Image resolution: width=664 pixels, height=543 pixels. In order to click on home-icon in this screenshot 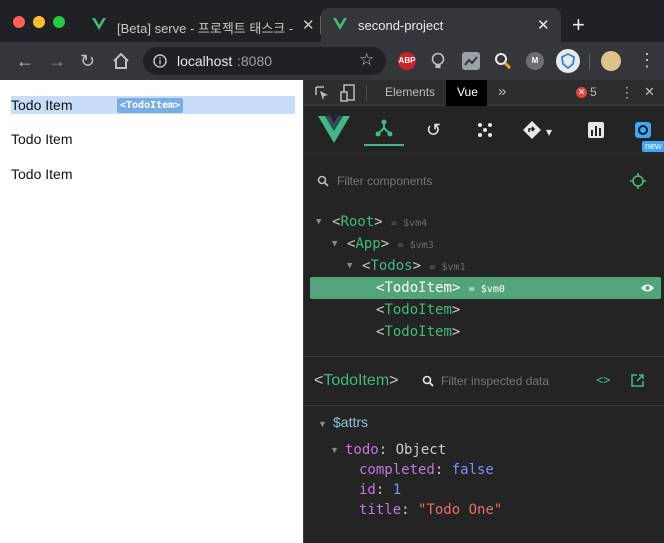, I will do `click(121, 61)`.